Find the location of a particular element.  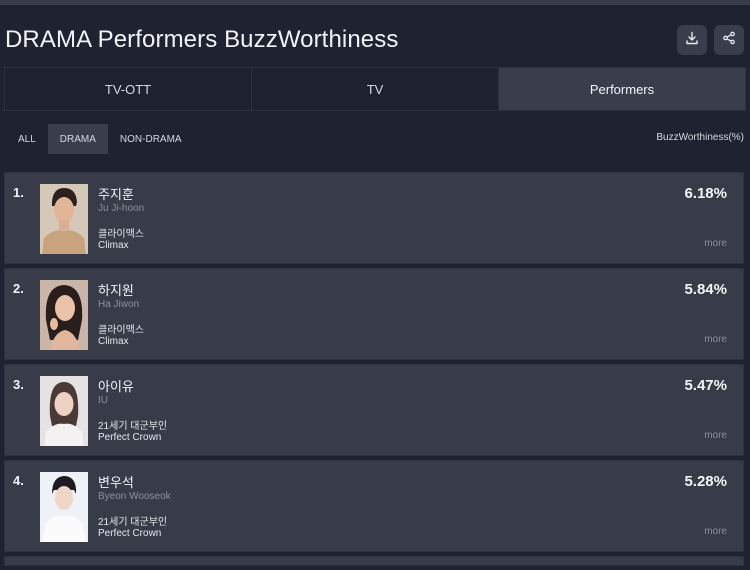

buzz-percentage: 5.28% is located at coordinates (705, 481).